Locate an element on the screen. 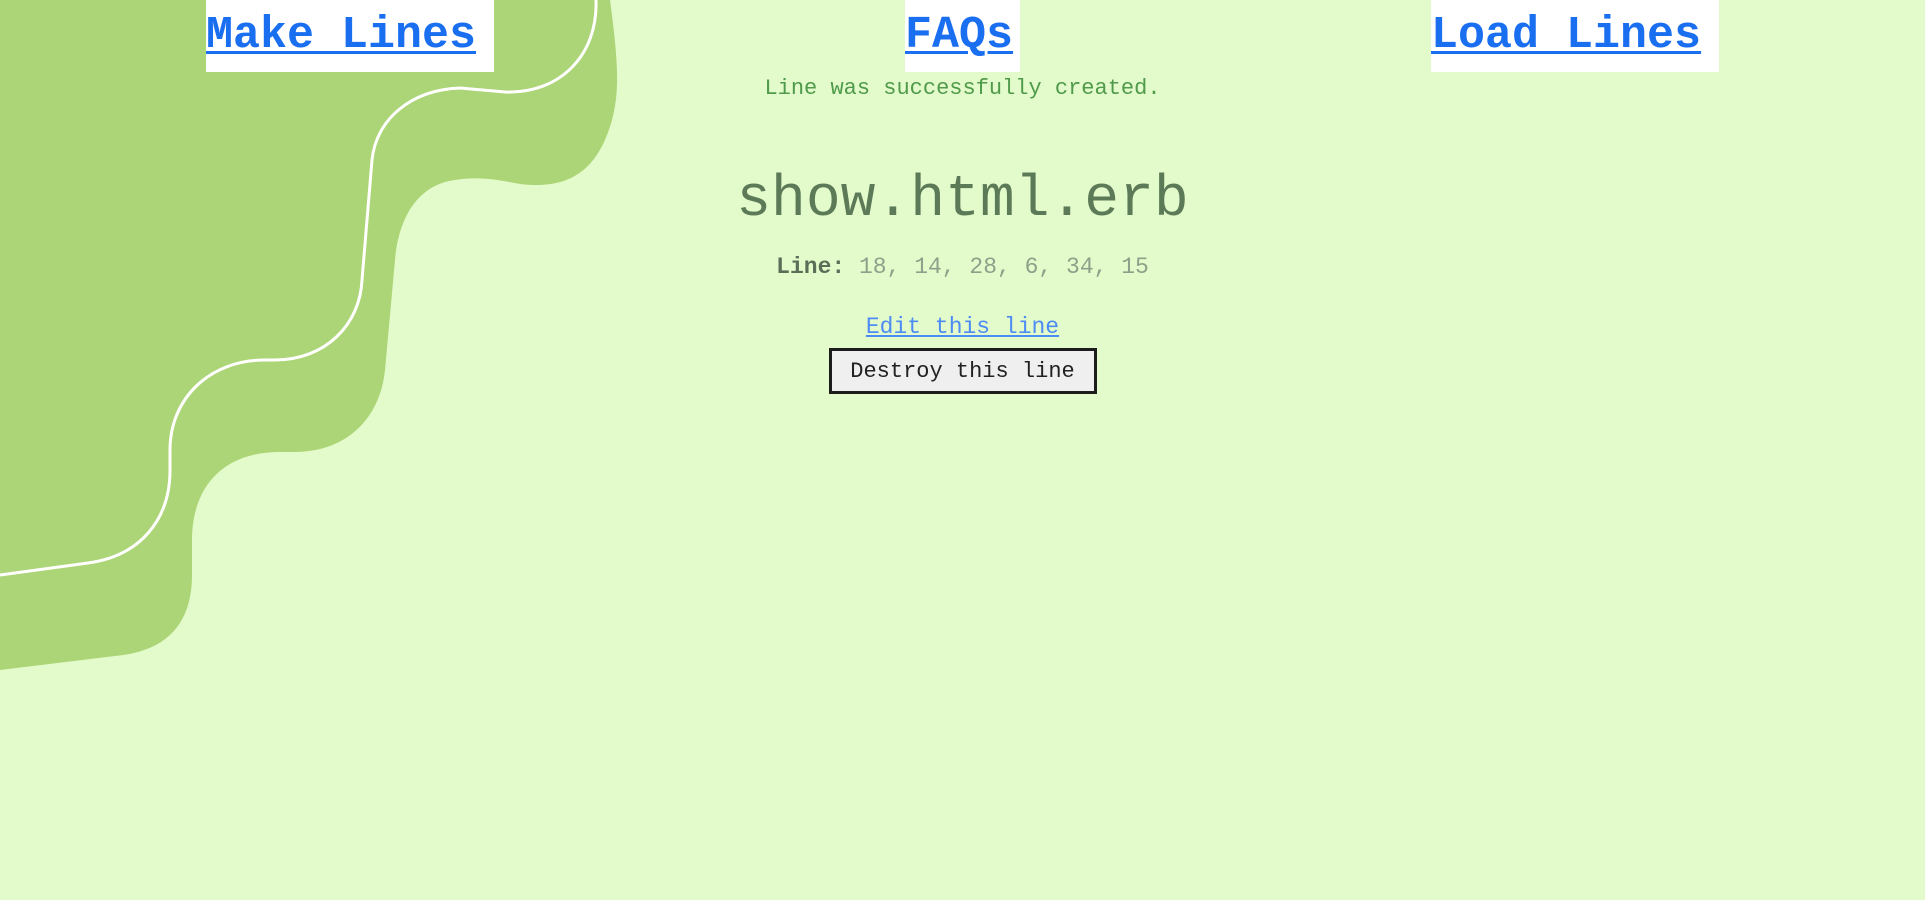 This screenshot has width=1925, height=900. line-label: Line: is located at coordinates (811, 267).